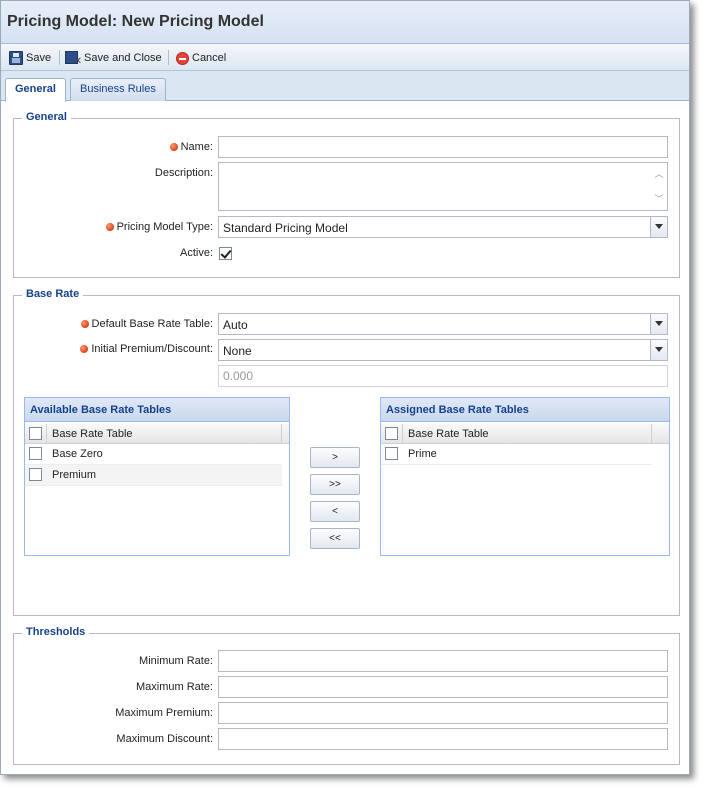  I want to click on table-row: Base Zero, so click(153, 454).